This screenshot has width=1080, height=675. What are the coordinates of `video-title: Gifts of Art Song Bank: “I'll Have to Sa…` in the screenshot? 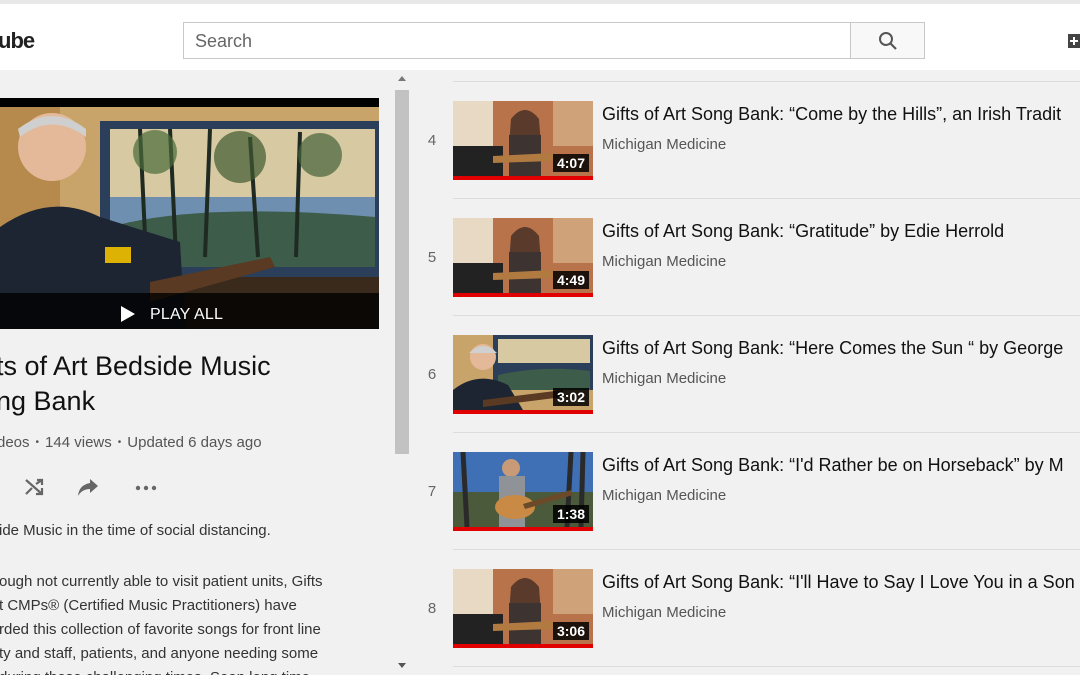 It's located at (838, 582).